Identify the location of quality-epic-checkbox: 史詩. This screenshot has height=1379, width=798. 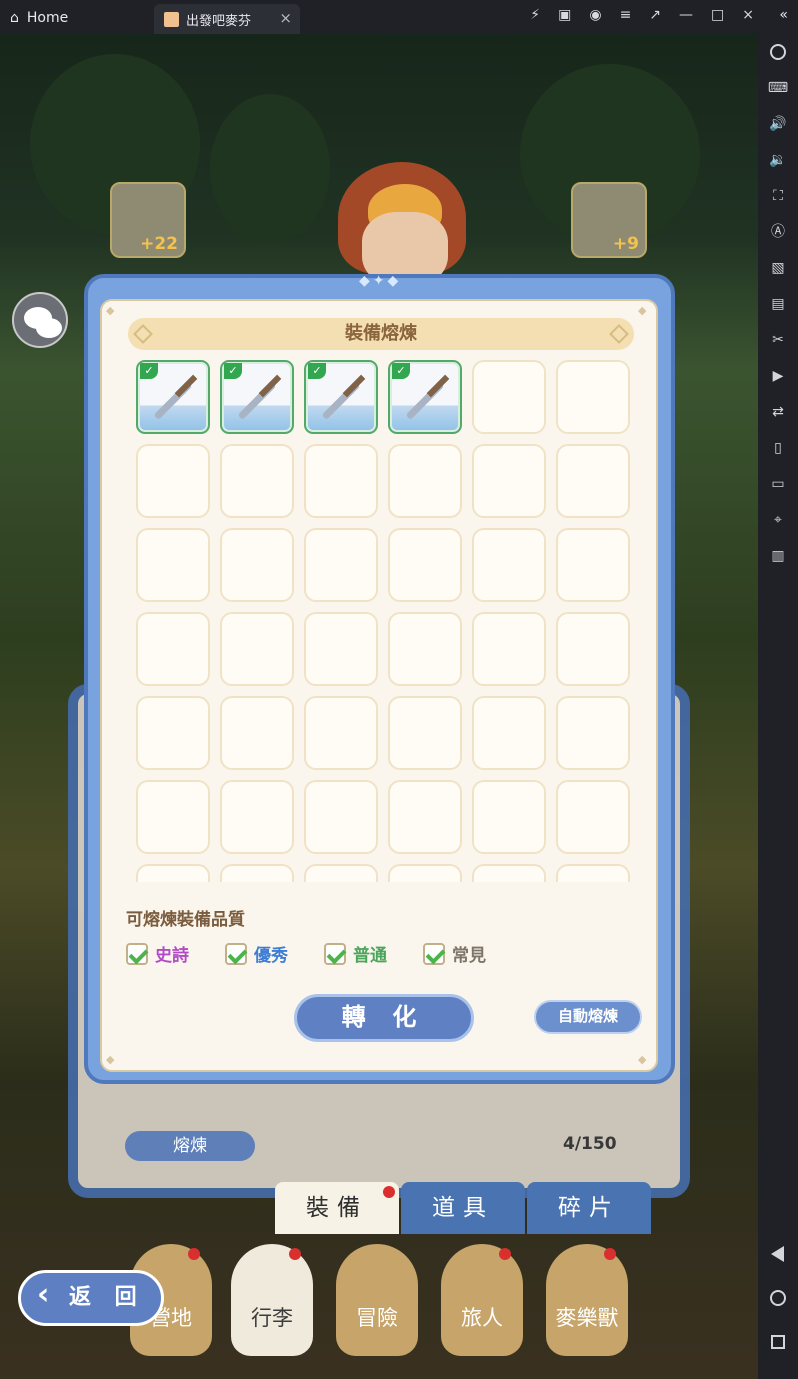
(157, 953).